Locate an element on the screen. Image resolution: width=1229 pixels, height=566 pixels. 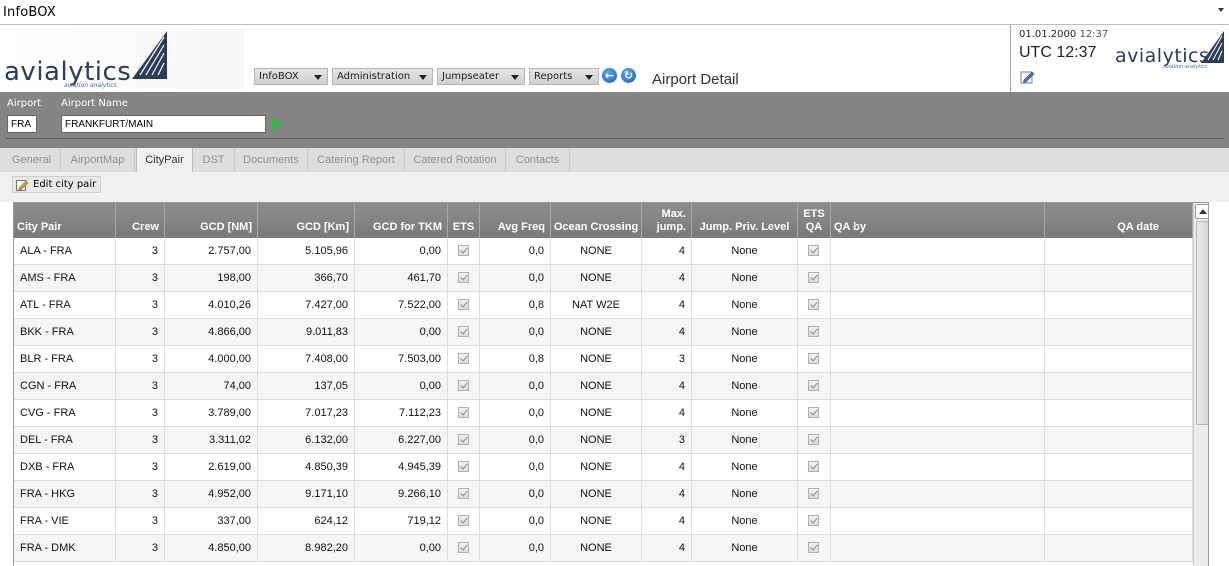
col-header-jump-priv-level: Jump. Priv. Level is located at coordinates (745, 220).